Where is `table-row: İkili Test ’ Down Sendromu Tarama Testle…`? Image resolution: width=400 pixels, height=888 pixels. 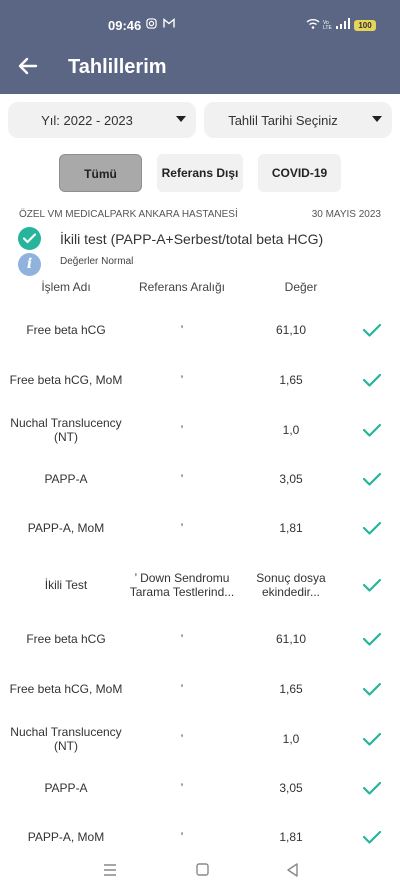
table-row: İkili Test ’ Down Sendromu Tarama Testle… is located at coordinates (200, 585).